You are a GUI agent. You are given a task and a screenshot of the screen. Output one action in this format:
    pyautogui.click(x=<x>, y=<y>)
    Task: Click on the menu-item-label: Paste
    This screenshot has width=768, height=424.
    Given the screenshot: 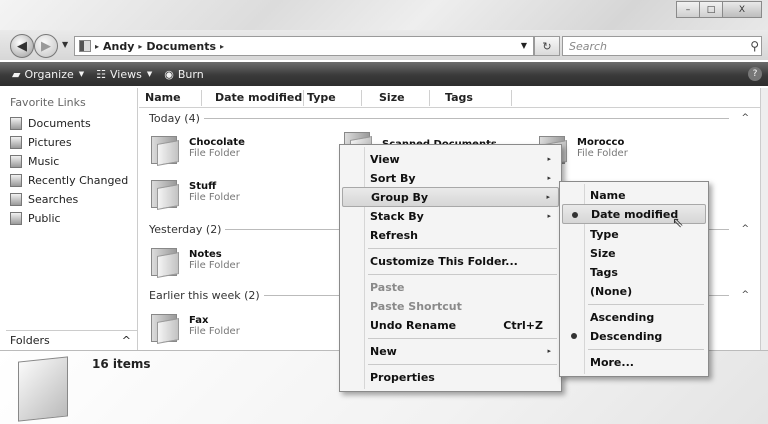 What is the action you would take?
    pyautogui.click(x=387, y=287)
    